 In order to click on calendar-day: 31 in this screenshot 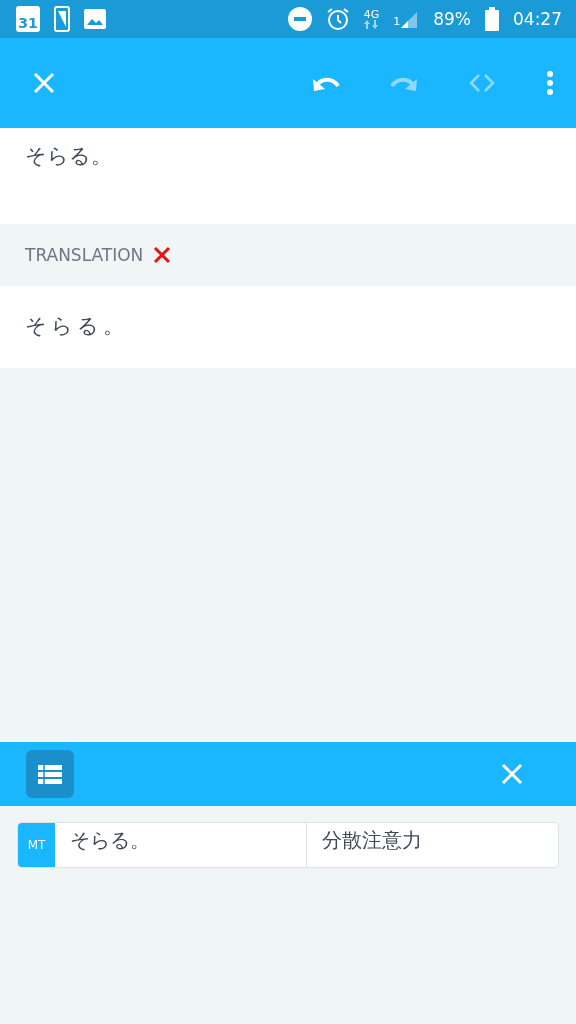, I will do `click(28, 23)`.